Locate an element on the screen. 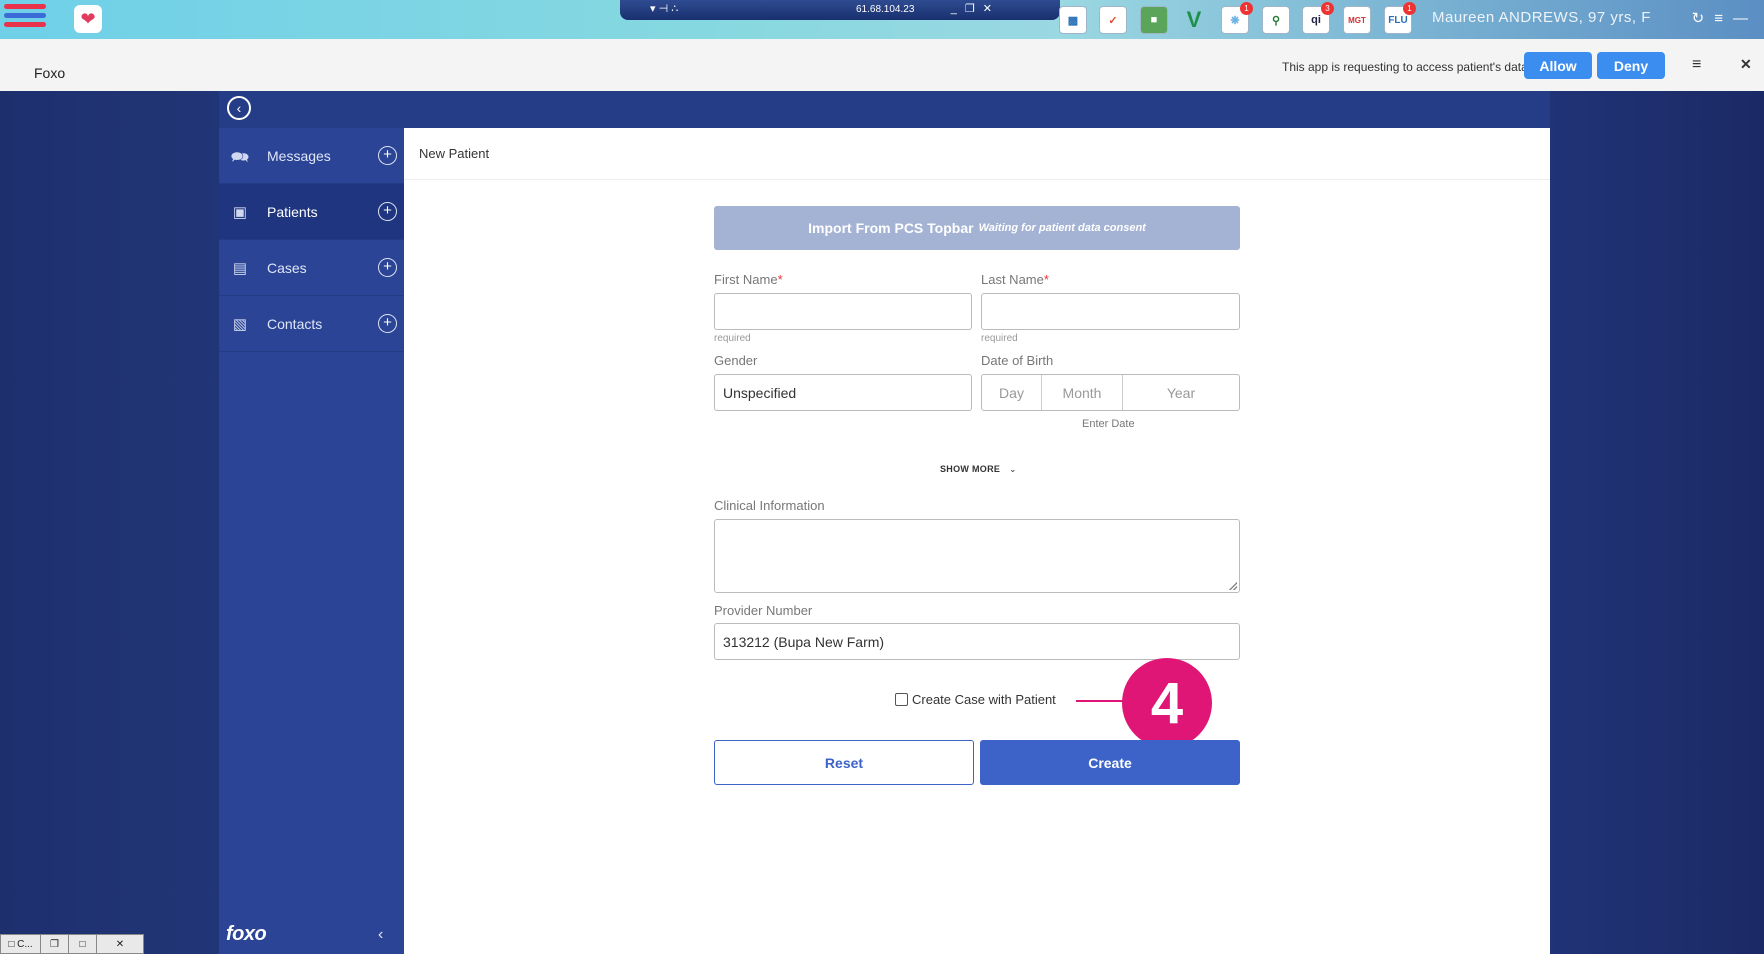  content-header: New Patient is located at coordinates (977, 154).